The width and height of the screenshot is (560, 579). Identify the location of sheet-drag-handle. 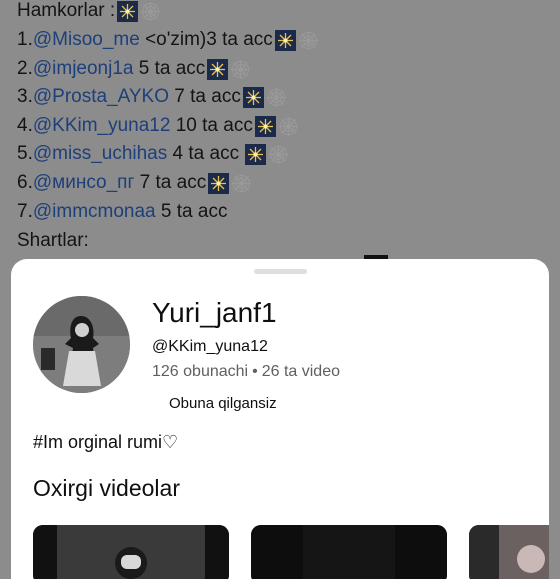
(280, 271).